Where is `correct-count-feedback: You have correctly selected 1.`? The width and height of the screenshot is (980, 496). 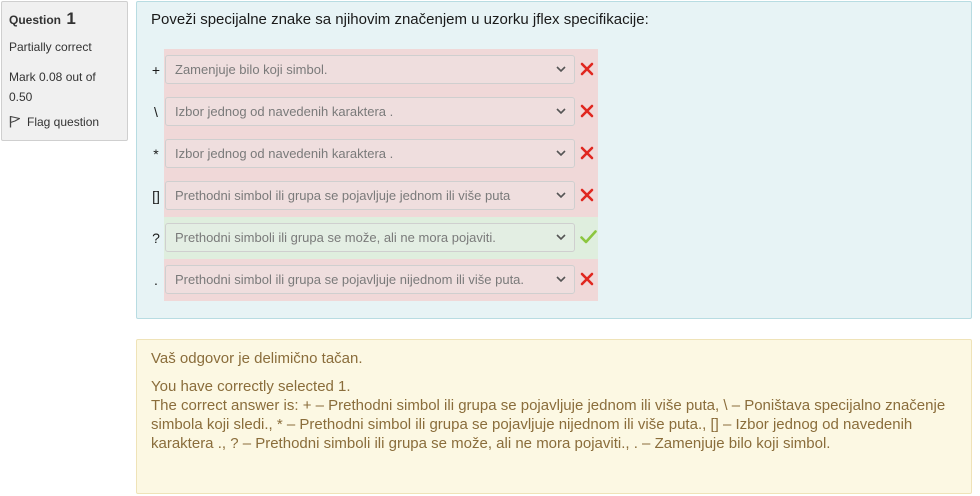
correct-count-feedback: You have correctly selected 1. is located at coordinates (251, 386).